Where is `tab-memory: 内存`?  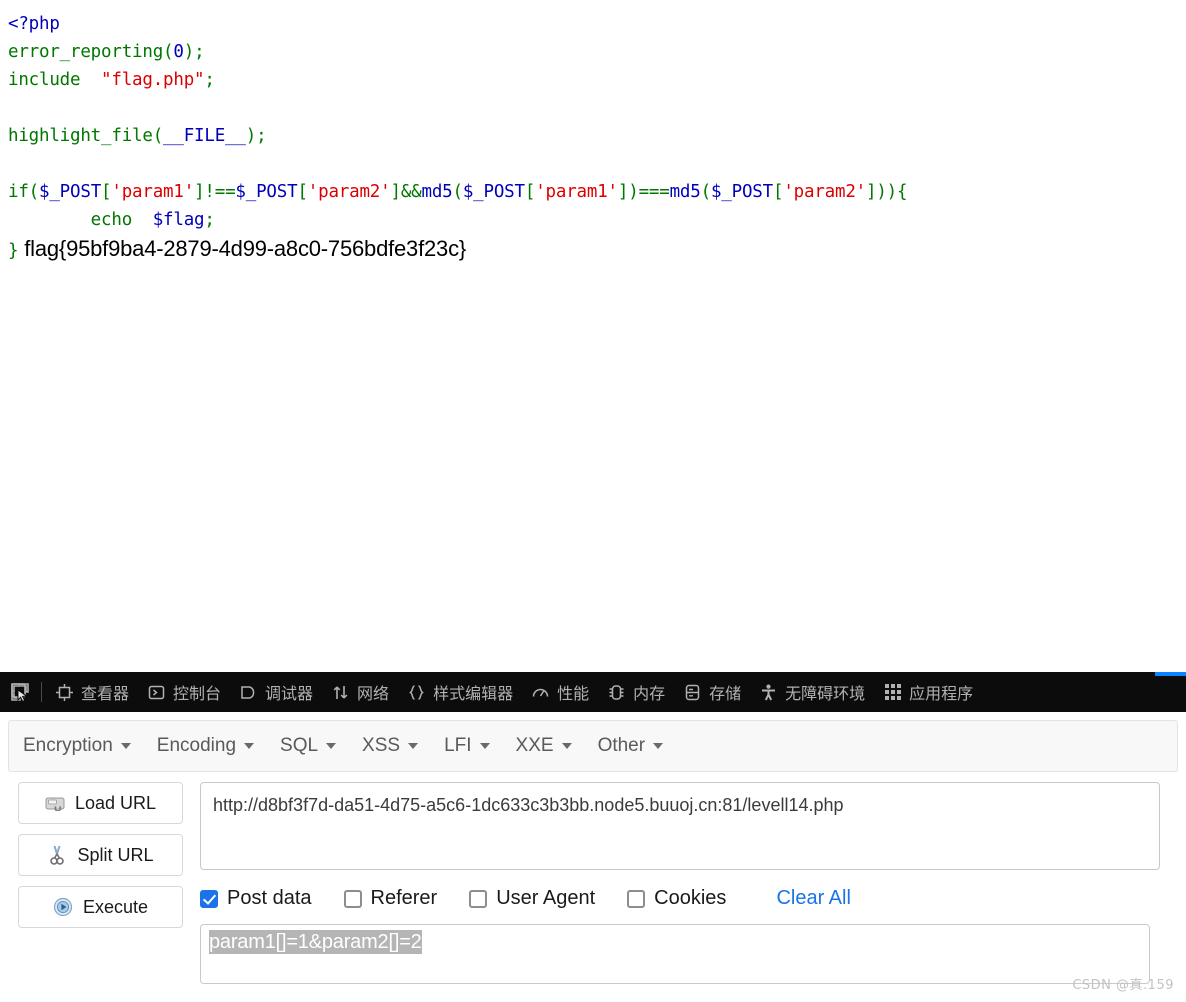 tab-memory: 内存 is located at coordinates (636, 692).